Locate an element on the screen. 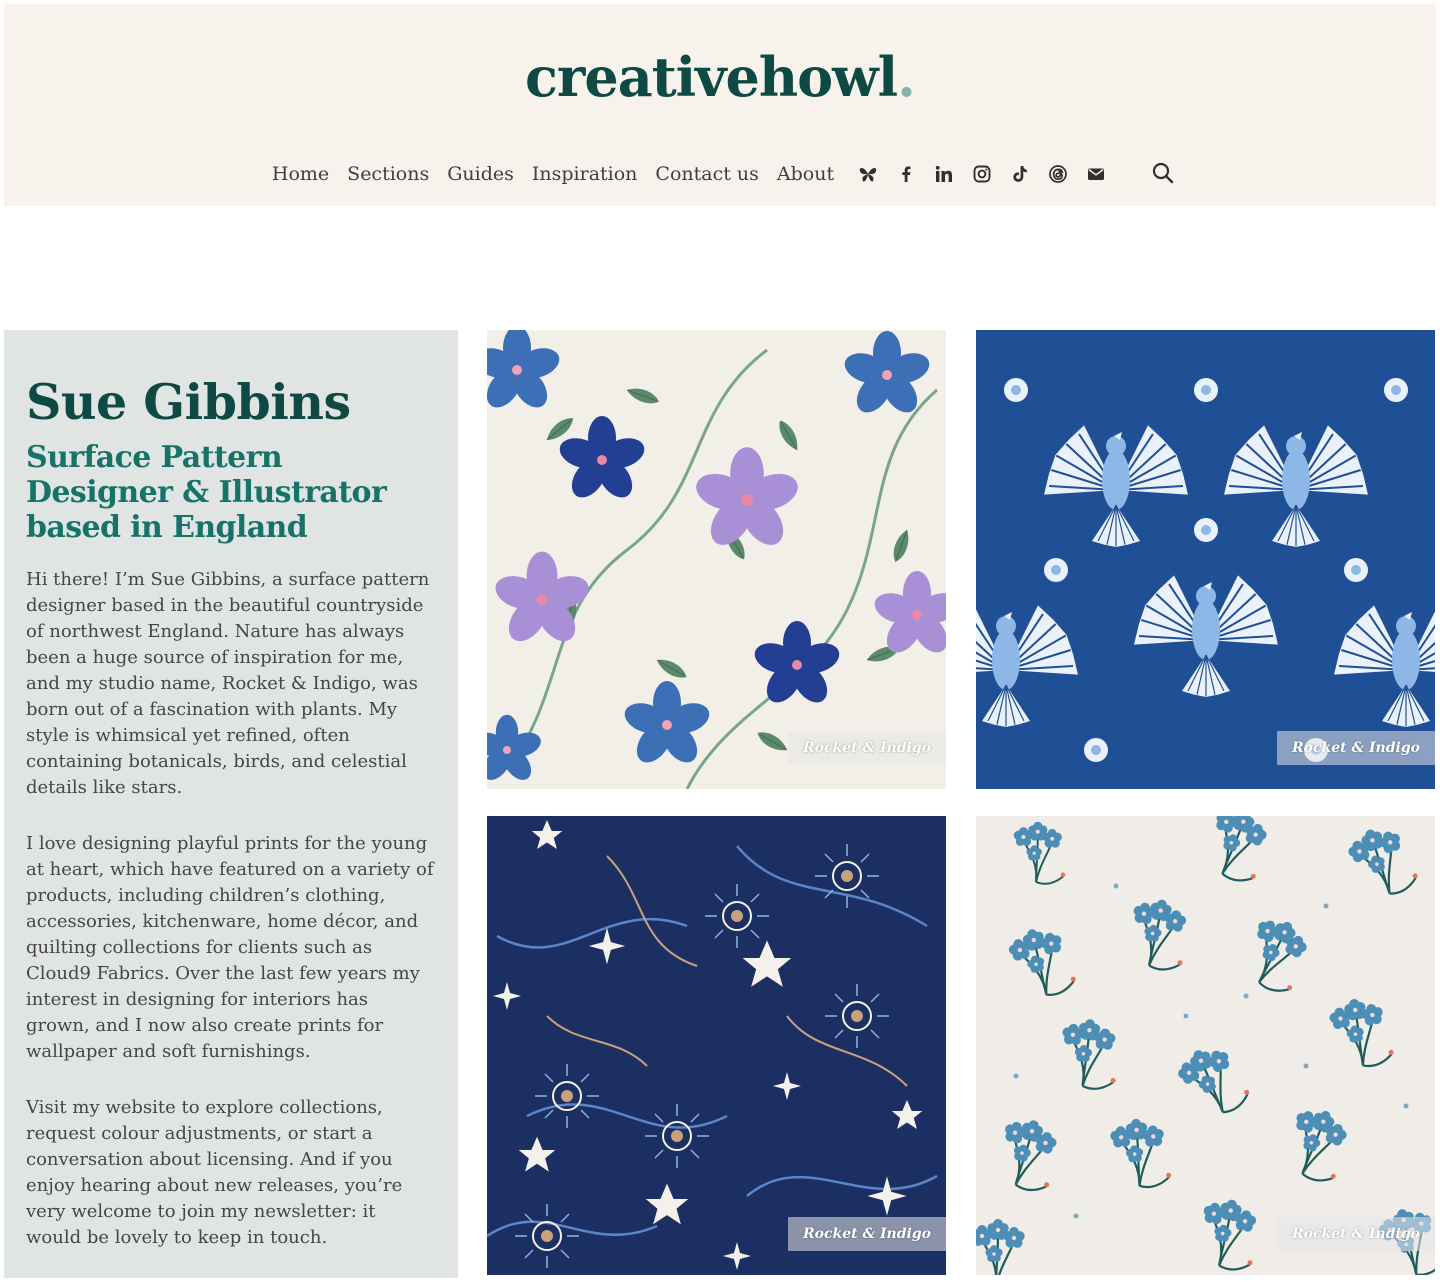  designer-name: Sue Gibbins is located at coordinates (188, 402).